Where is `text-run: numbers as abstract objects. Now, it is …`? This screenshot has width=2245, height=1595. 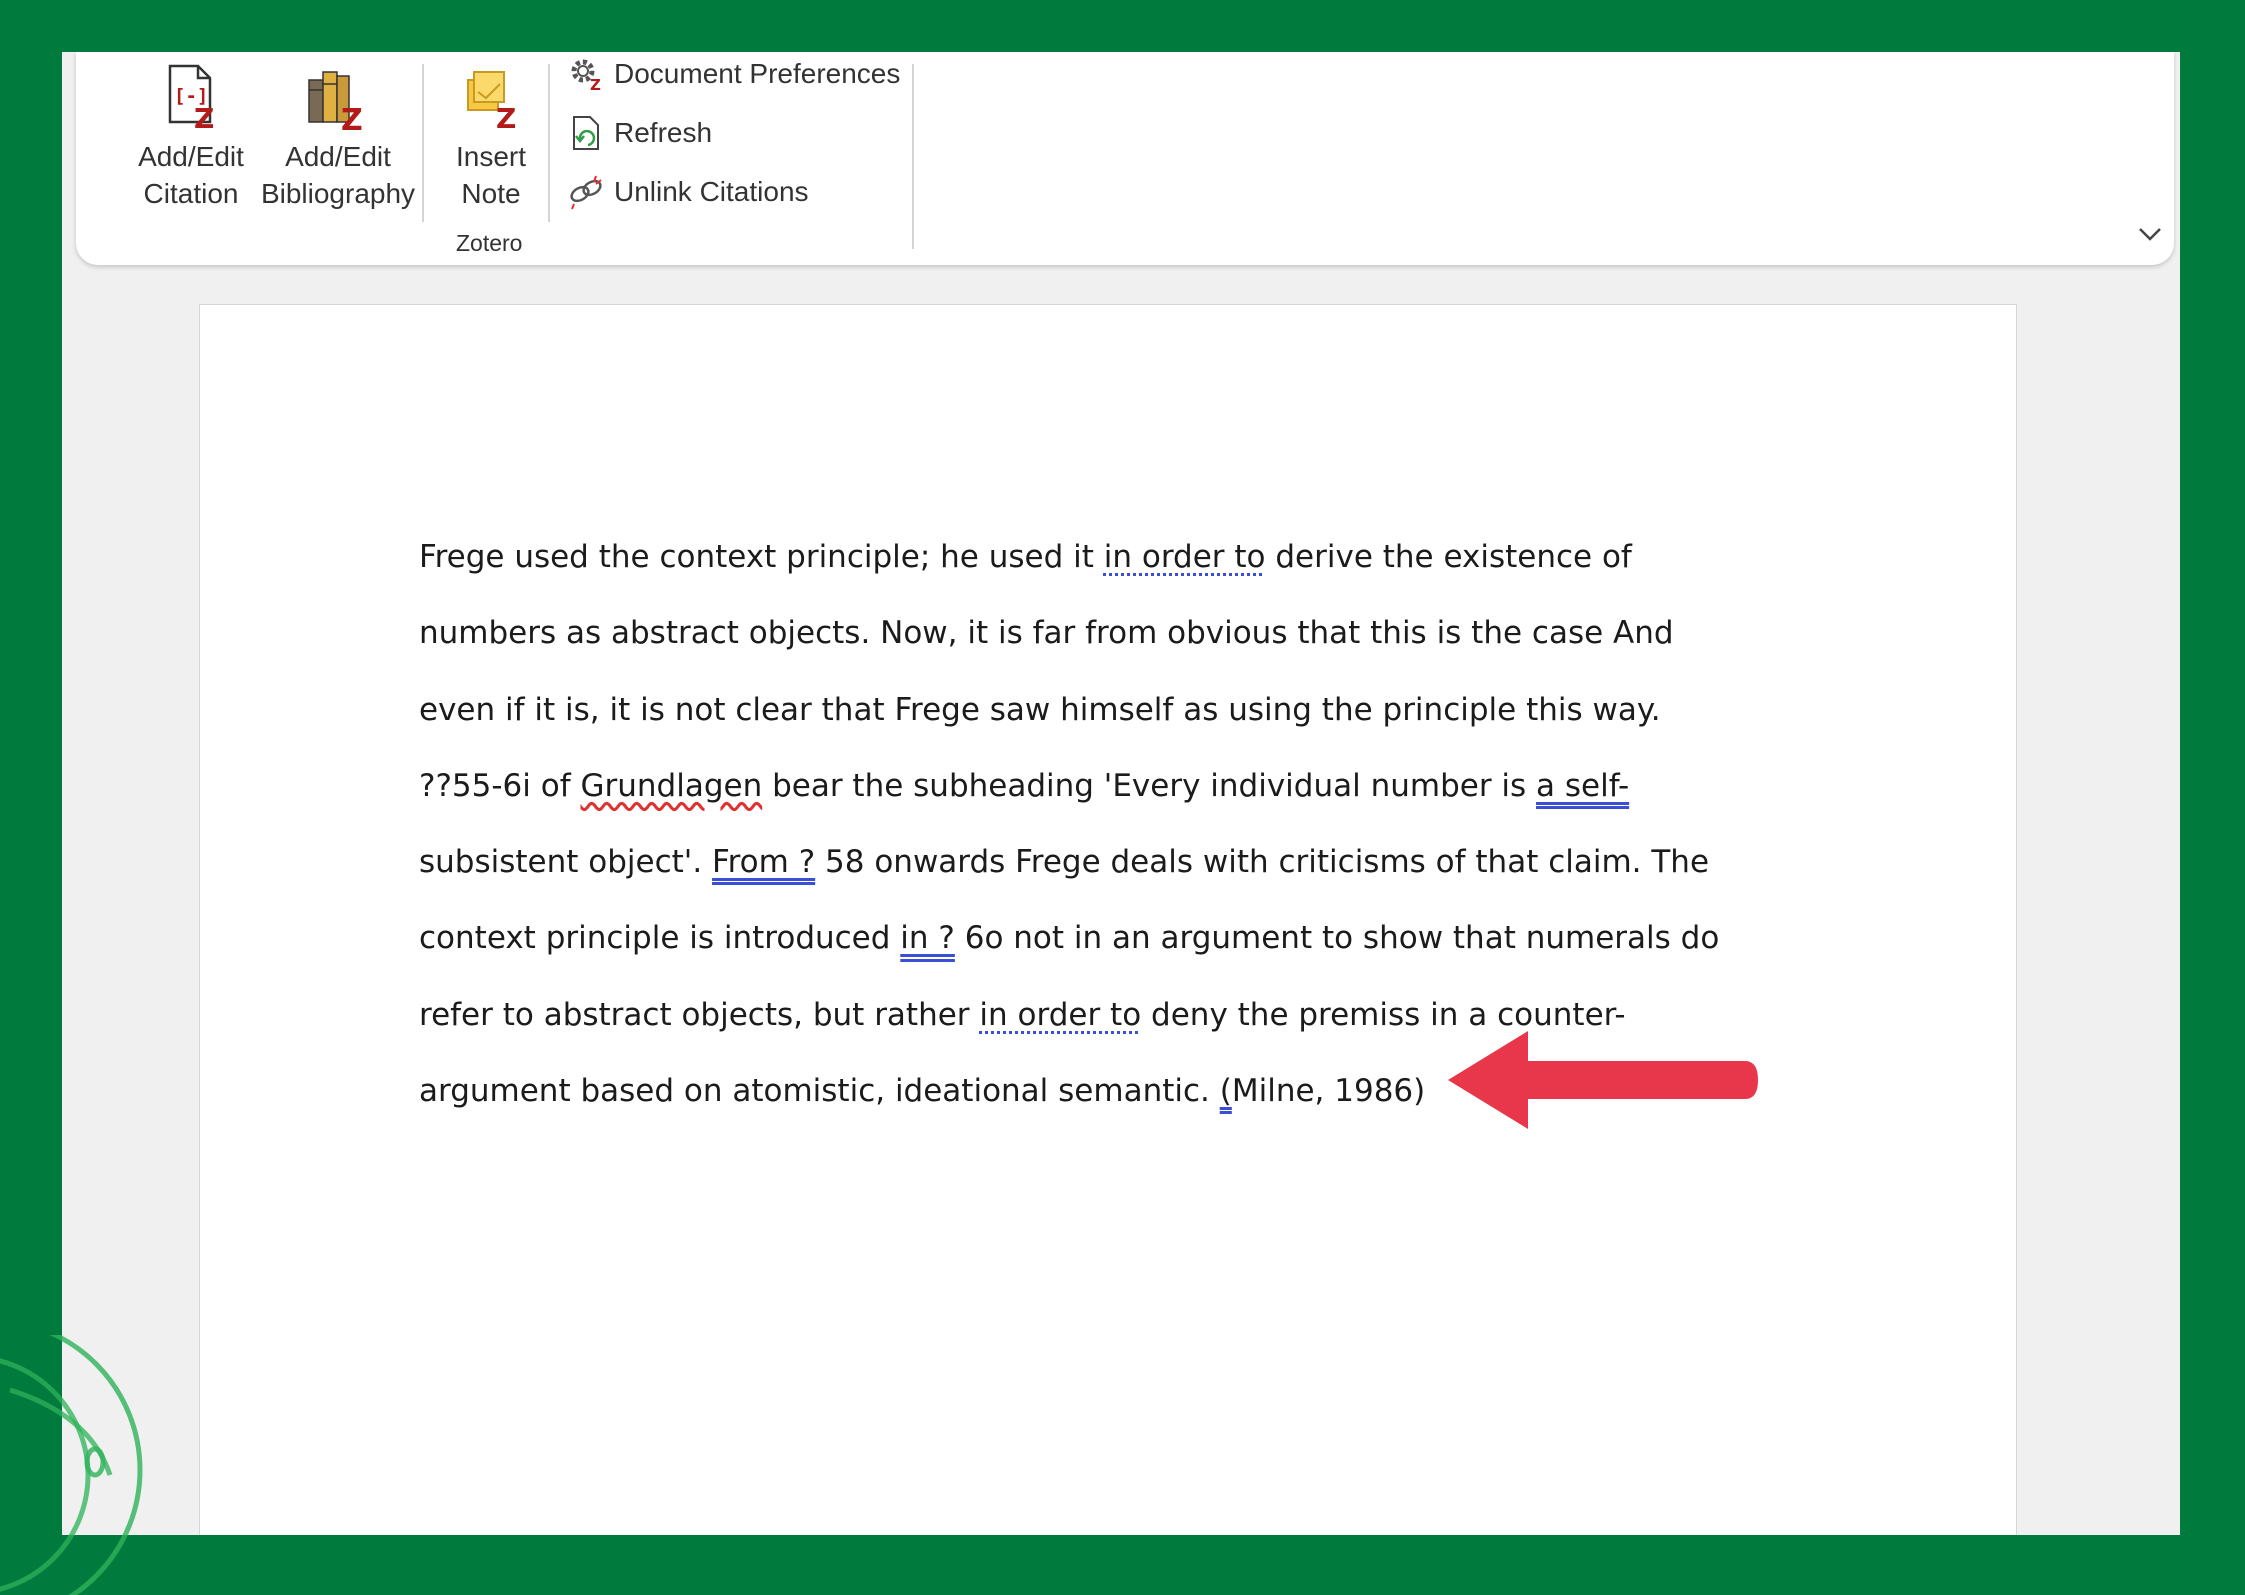 text-run: numbers as abstract objects. Now, it is … is located at coordinates (1046, 633).